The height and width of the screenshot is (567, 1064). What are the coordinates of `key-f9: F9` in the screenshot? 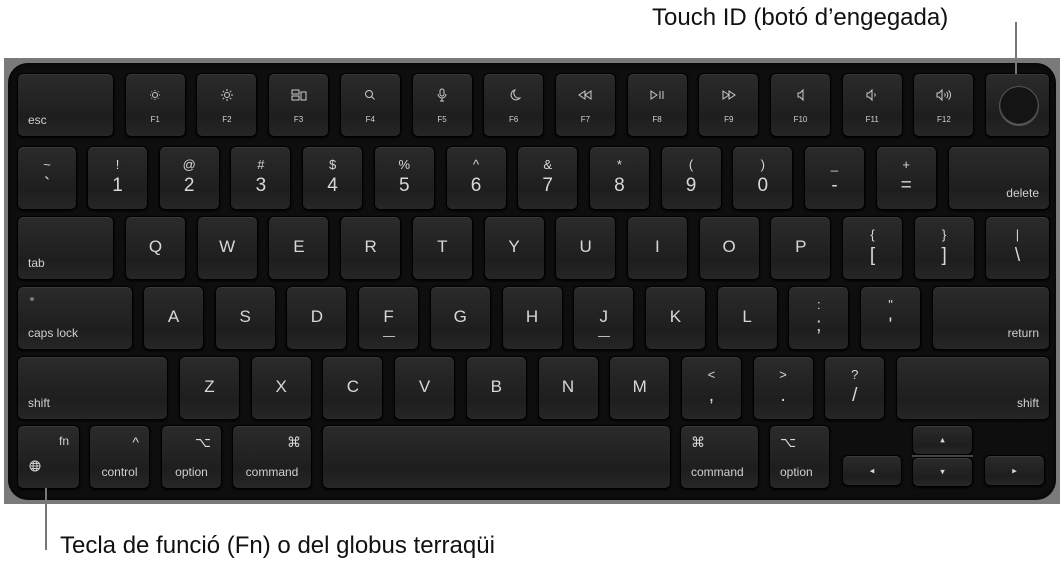 It's located at (729, 105).